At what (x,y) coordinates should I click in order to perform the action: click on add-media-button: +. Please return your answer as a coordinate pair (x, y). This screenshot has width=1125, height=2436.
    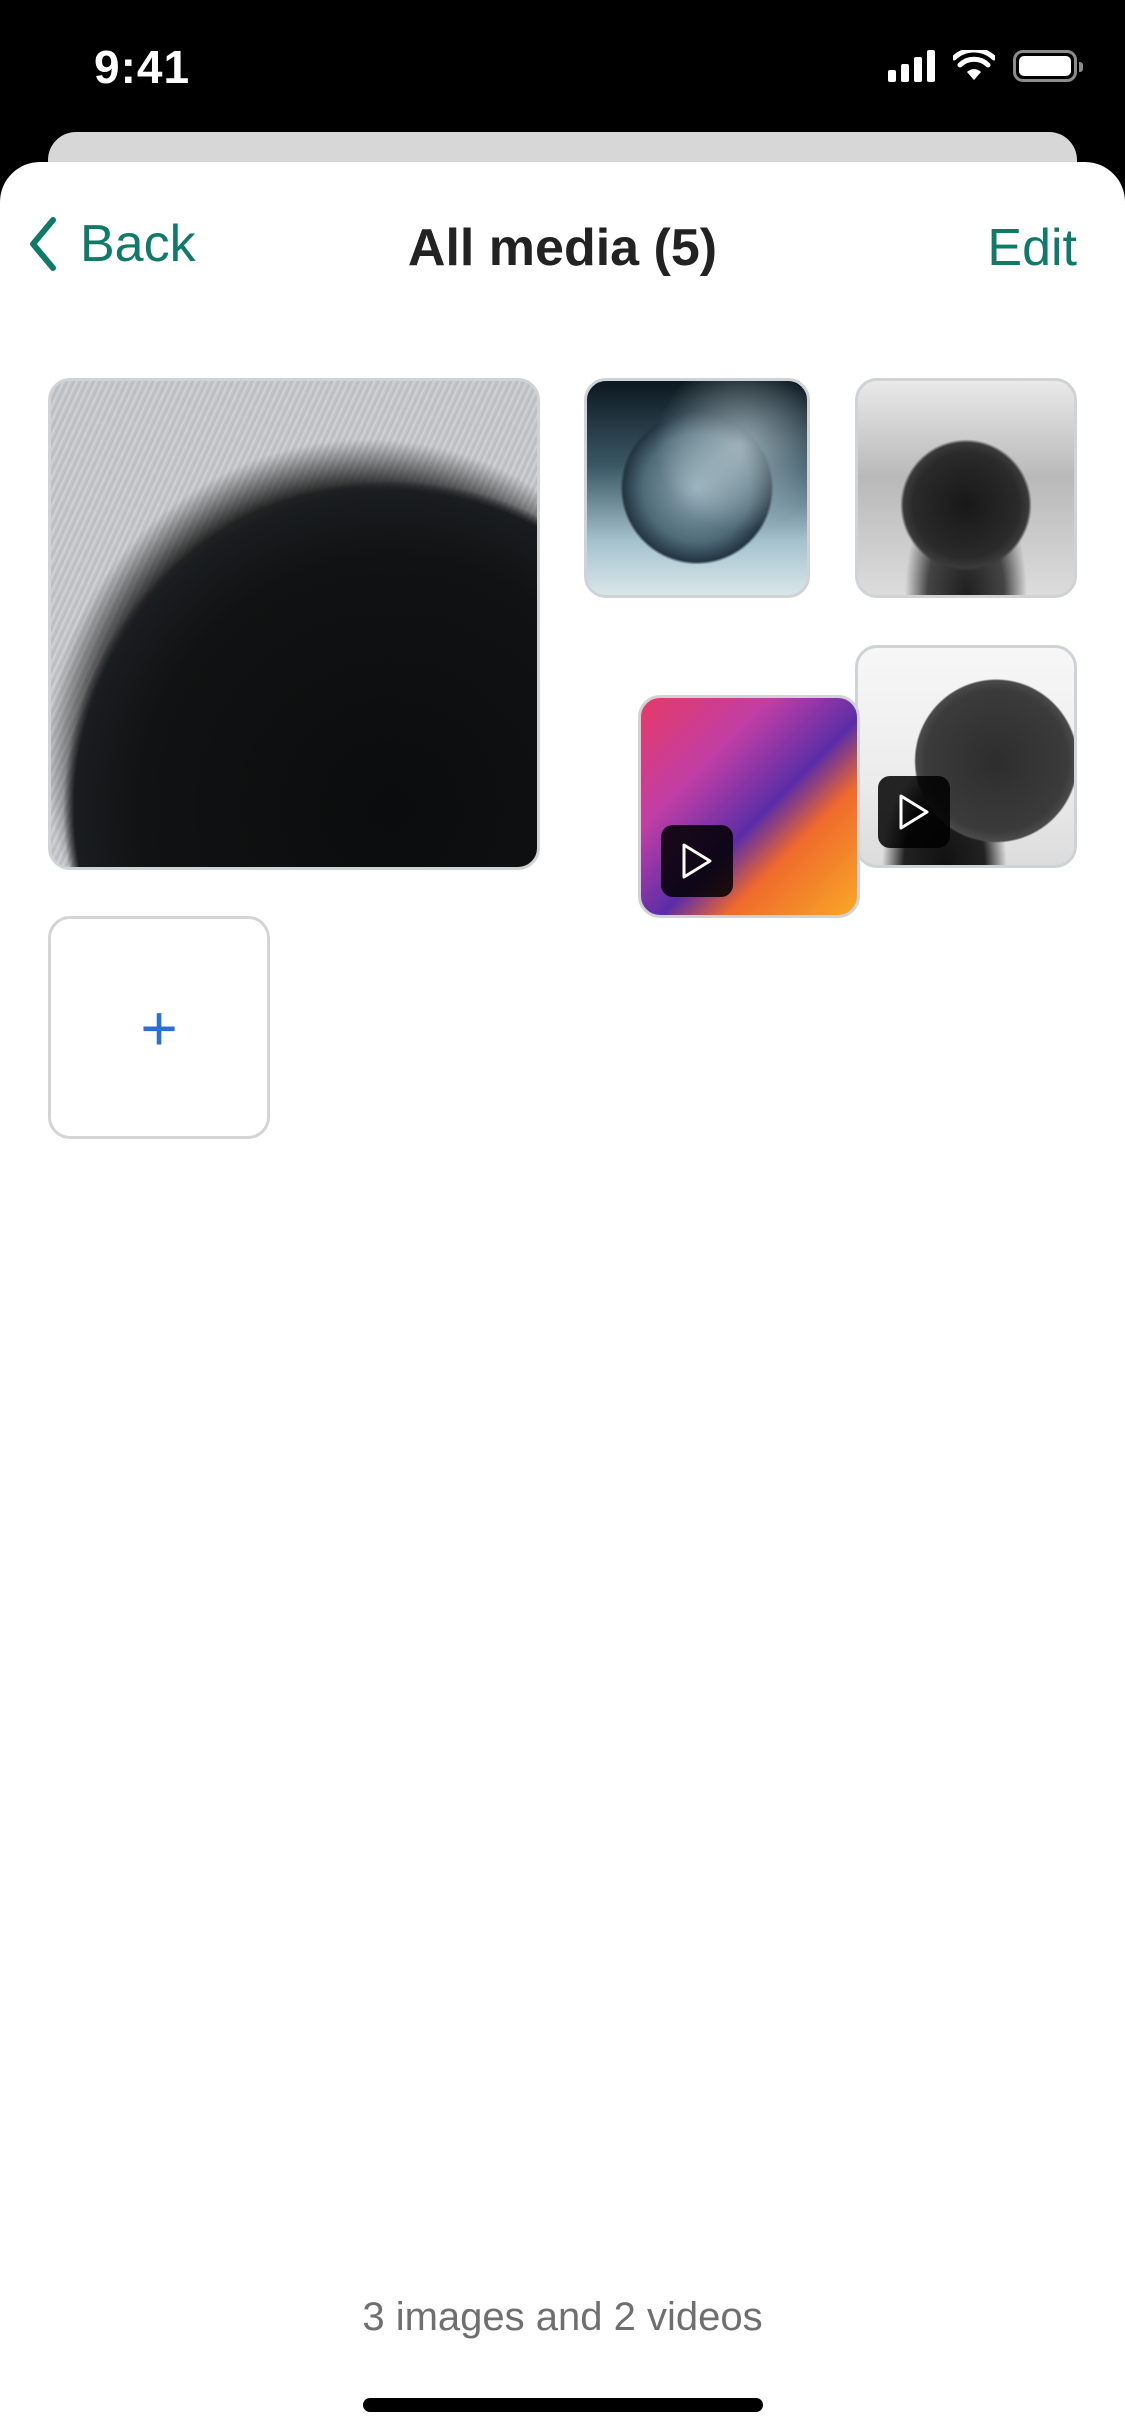
    Looking at the image, I should click on (159, 1027).